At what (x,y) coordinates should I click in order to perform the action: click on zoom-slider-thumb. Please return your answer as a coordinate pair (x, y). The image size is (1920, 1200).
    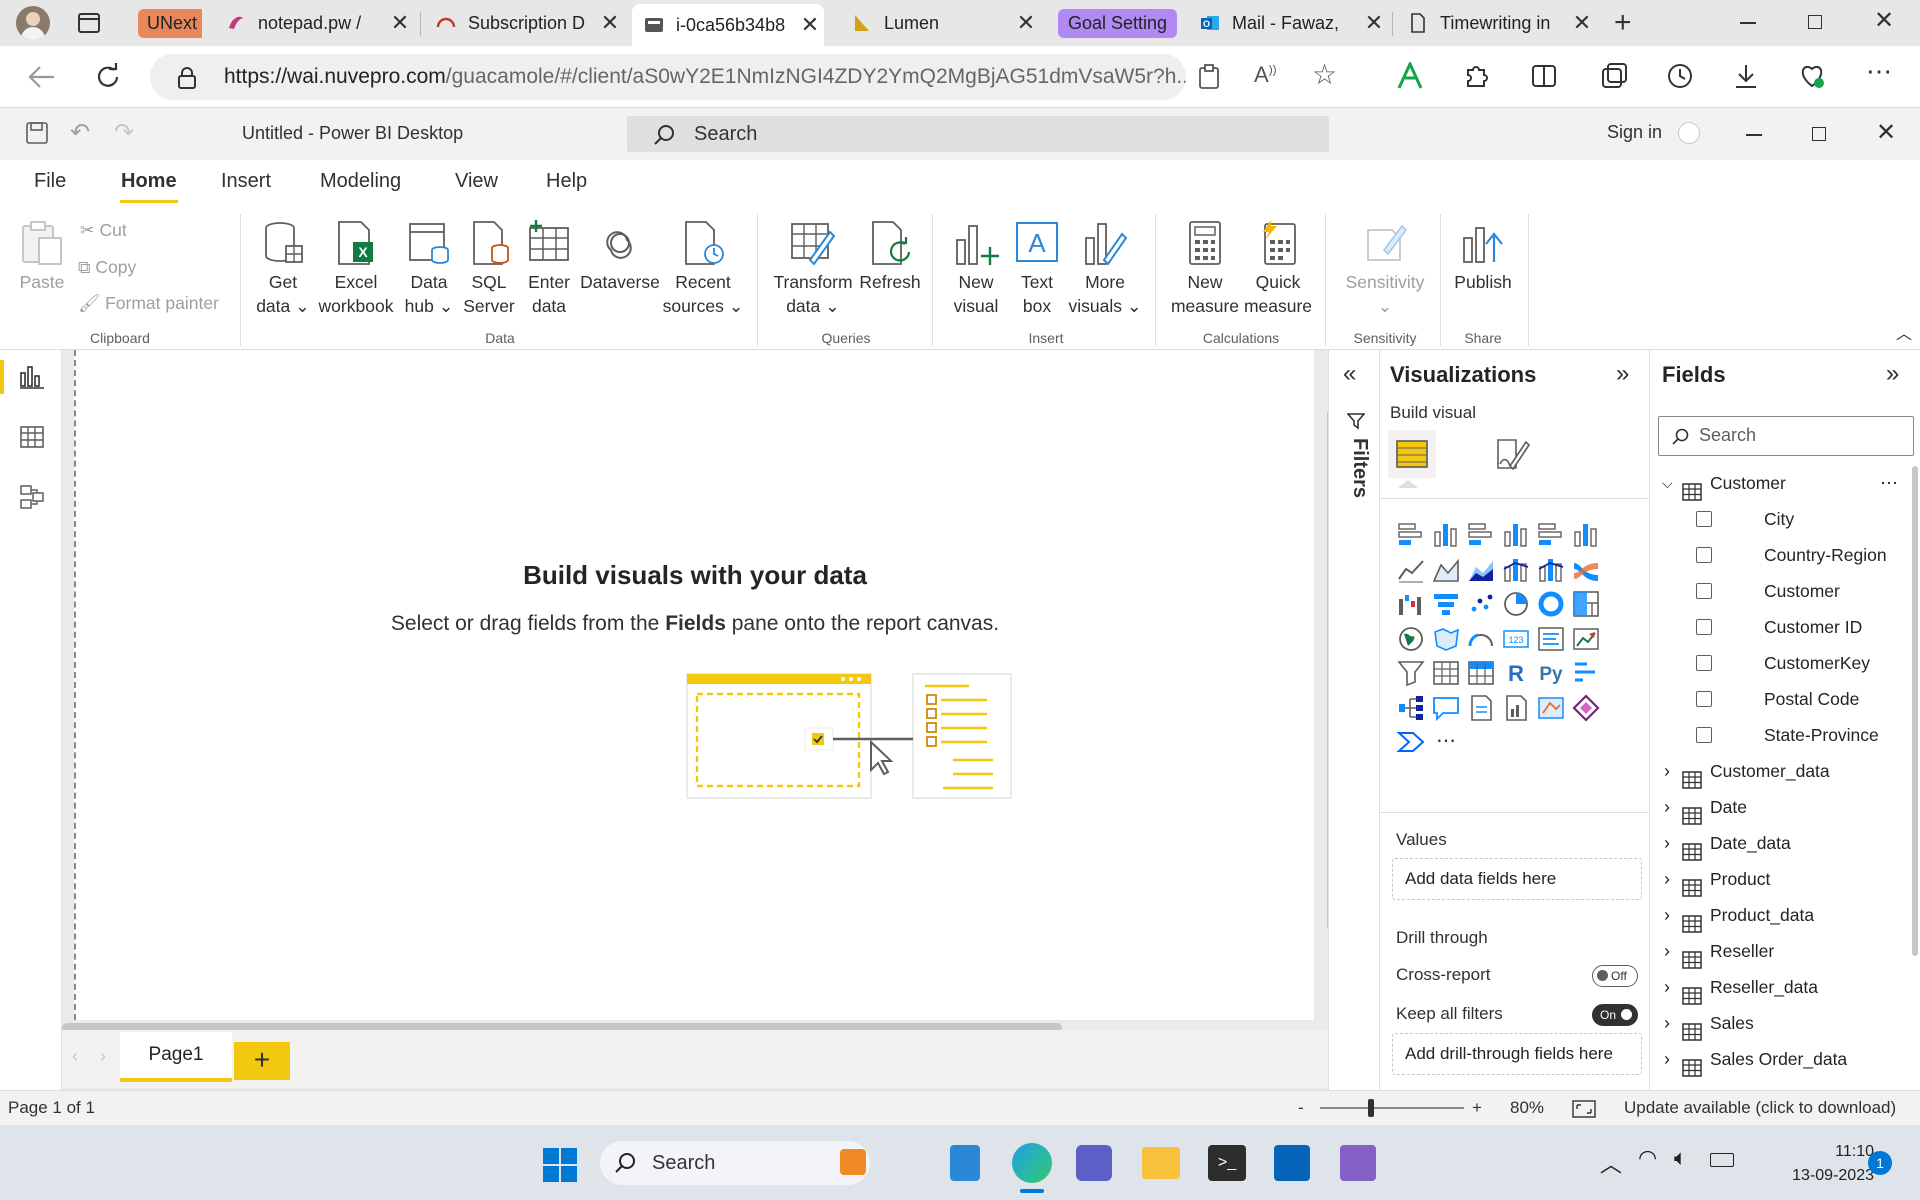
    Looking at the image, I should click on (1371, 1108).